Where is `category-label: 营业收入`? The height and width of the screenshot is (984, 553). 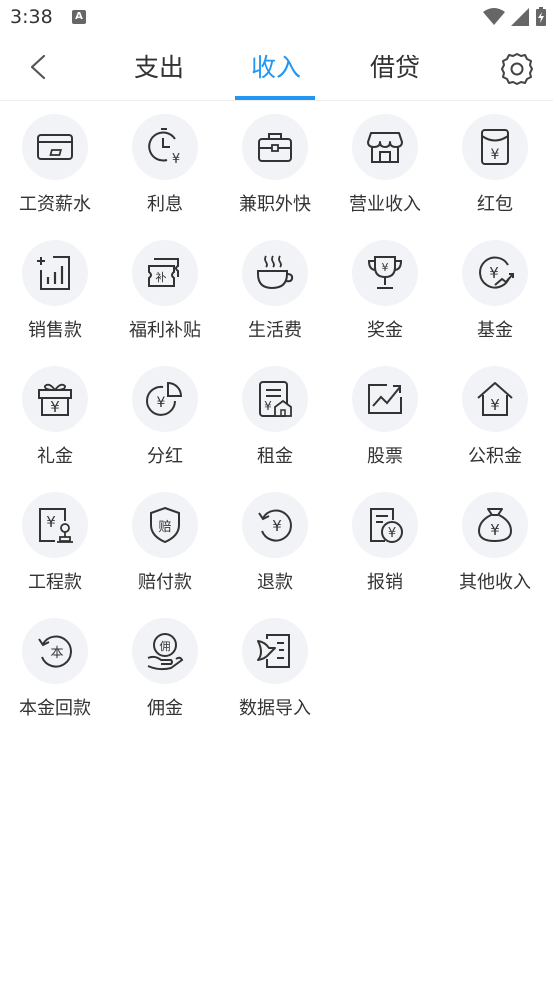 category-label: 营业收入 is located at coordinates (385, 204).